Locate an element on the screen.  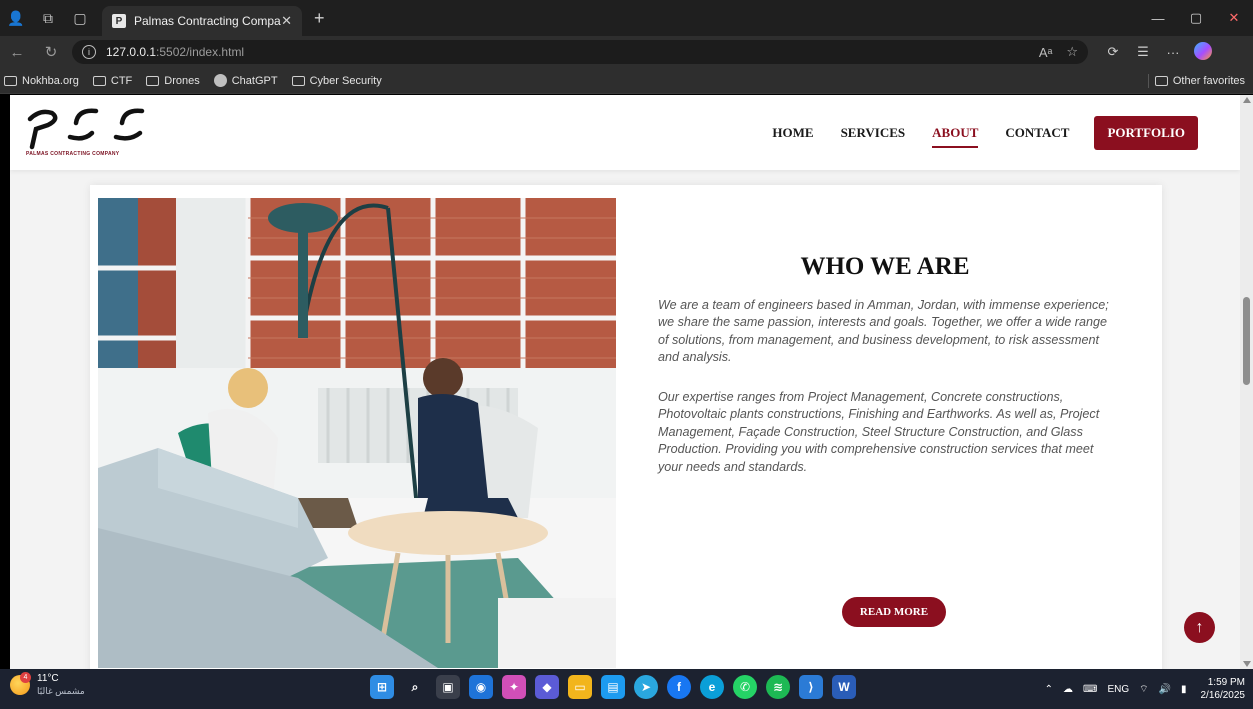
favorites-icon: ☰ is located at coordinates (1143, 52).